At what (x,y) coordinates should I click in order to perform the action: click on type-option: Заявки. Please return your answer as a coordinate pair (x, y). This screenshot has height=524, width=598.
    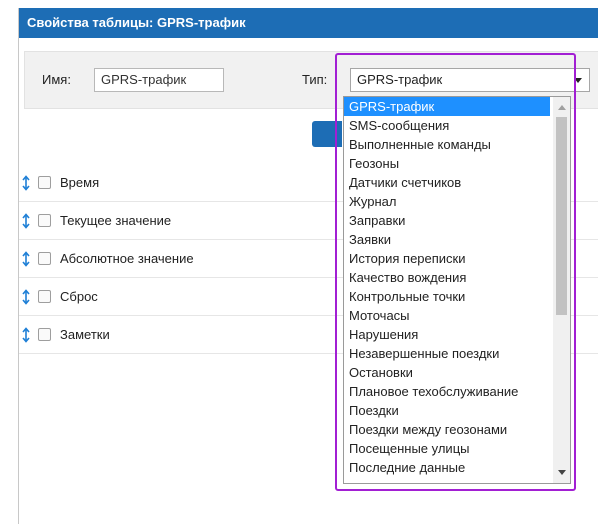
    Looking at the image, I should click on (447, 239).